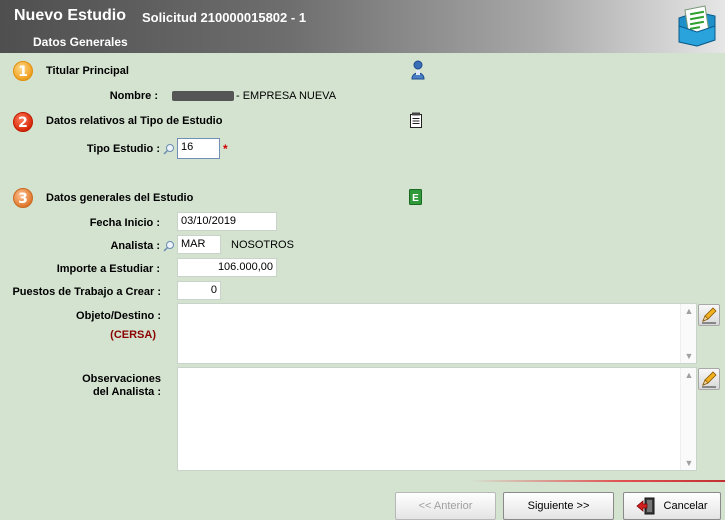 This screenshot has height=520, width=725. Describe the element at coordinates (224, 17) in the screenshot. I see `request-subtitle: Solicitud 210000015802 - 1` at that location.